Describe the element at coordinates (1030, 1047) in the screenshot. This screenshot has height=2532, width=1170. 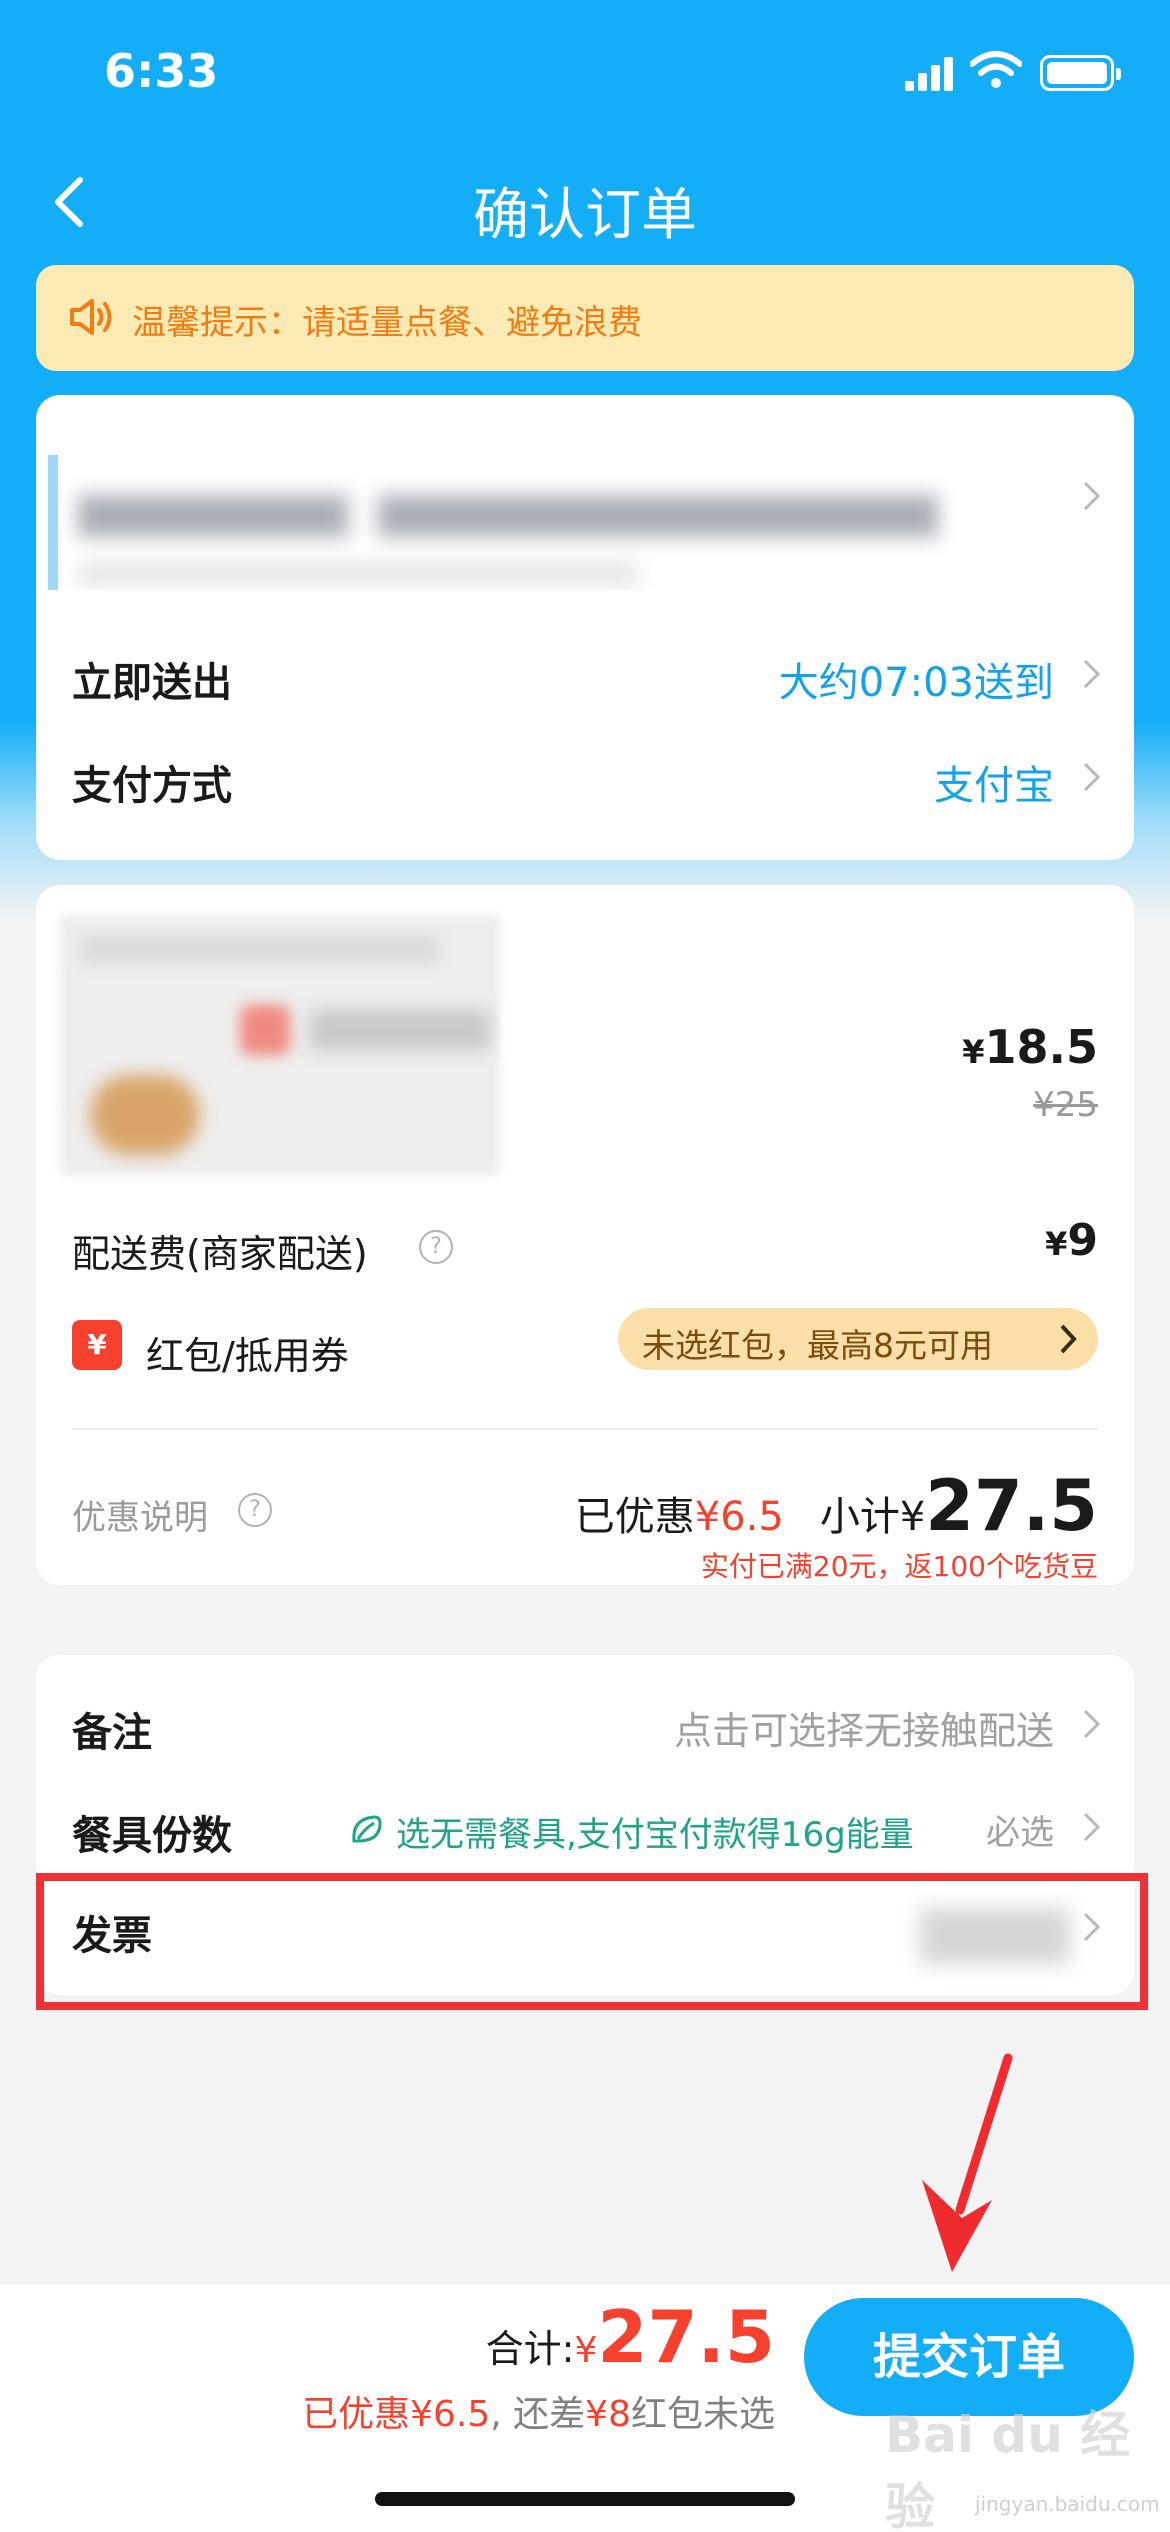
I see `item-price: ¥18.5` at that location.